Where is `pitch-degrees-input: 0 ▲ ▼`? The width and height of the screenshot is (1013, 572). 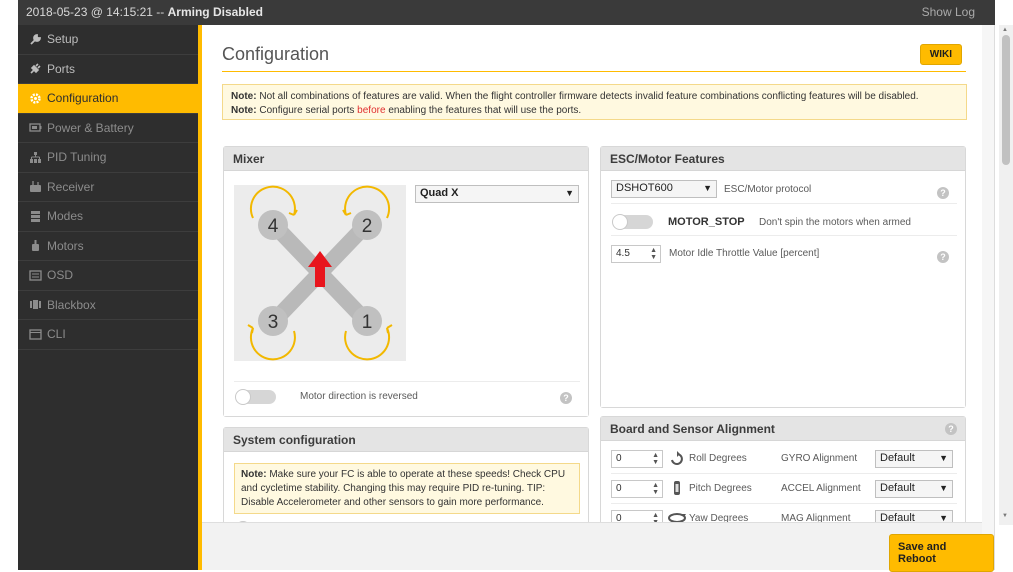 pitch-degrees-input: 0 ▲ ▼ is located at coordinates (637, 489).